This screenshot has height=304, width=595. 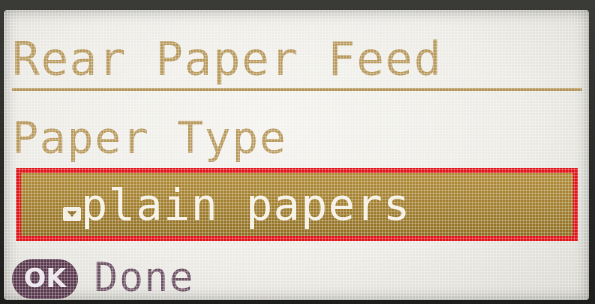 What do you see at coordinates (297, 89) in the screenshot?
I see `title-divider` at bounding box center [297, 89].